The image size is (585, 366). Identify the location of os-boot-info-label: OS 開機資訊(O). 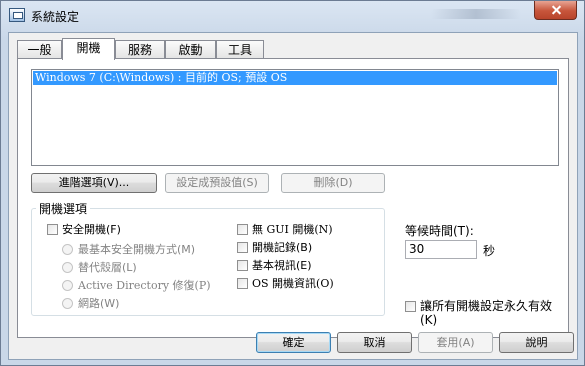
(293, 283).